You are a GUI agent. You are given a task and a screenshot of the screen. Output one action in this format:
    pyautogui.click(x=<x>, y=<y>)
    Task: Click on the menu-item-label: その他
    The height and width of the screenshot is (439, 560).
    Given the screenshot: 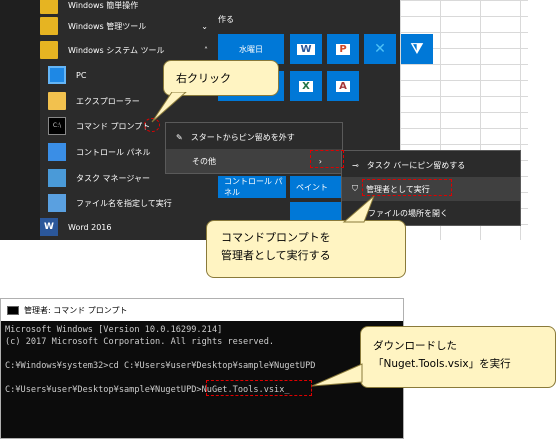 What is the action you would take?
    pyautogui.click(x=204, y=161)
    